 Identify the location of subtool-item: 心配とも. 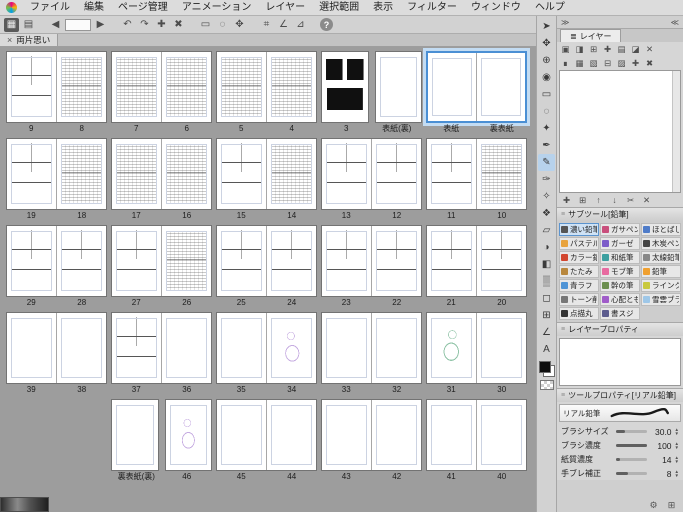
(620, 299).